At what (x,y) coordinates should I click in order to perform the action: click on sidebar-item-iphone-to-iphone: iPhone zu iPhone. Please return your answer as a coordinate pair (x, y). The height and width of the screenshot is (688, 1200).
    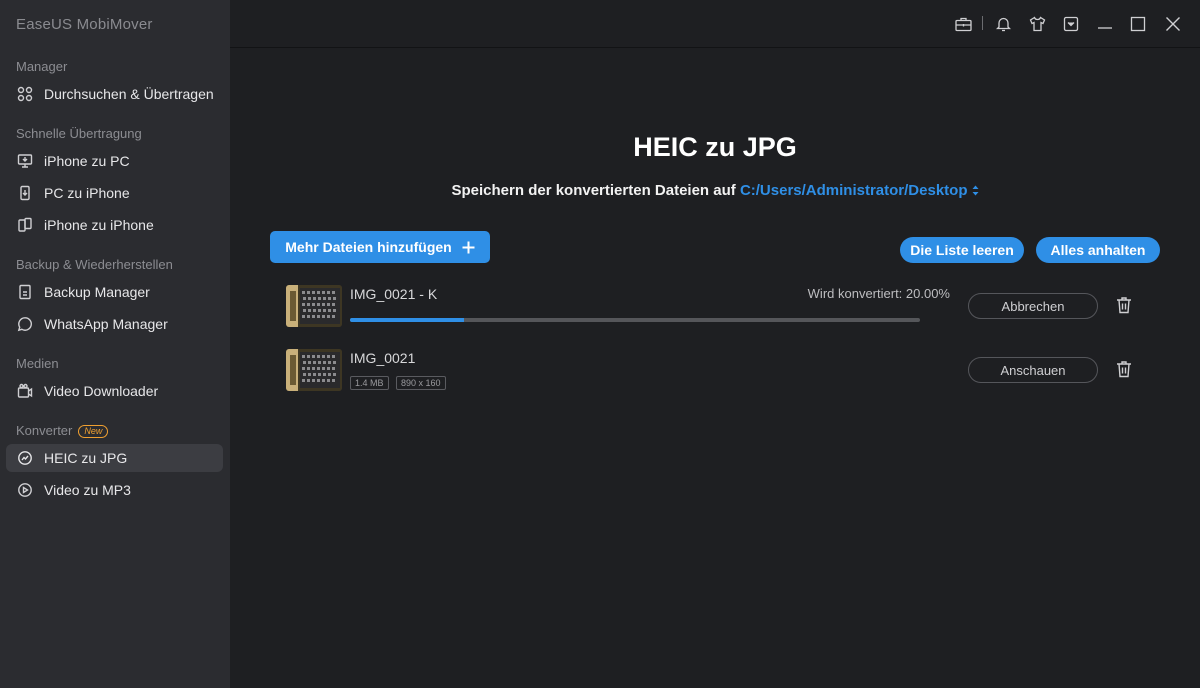
    Looking at the image, I should click on (114, 225).